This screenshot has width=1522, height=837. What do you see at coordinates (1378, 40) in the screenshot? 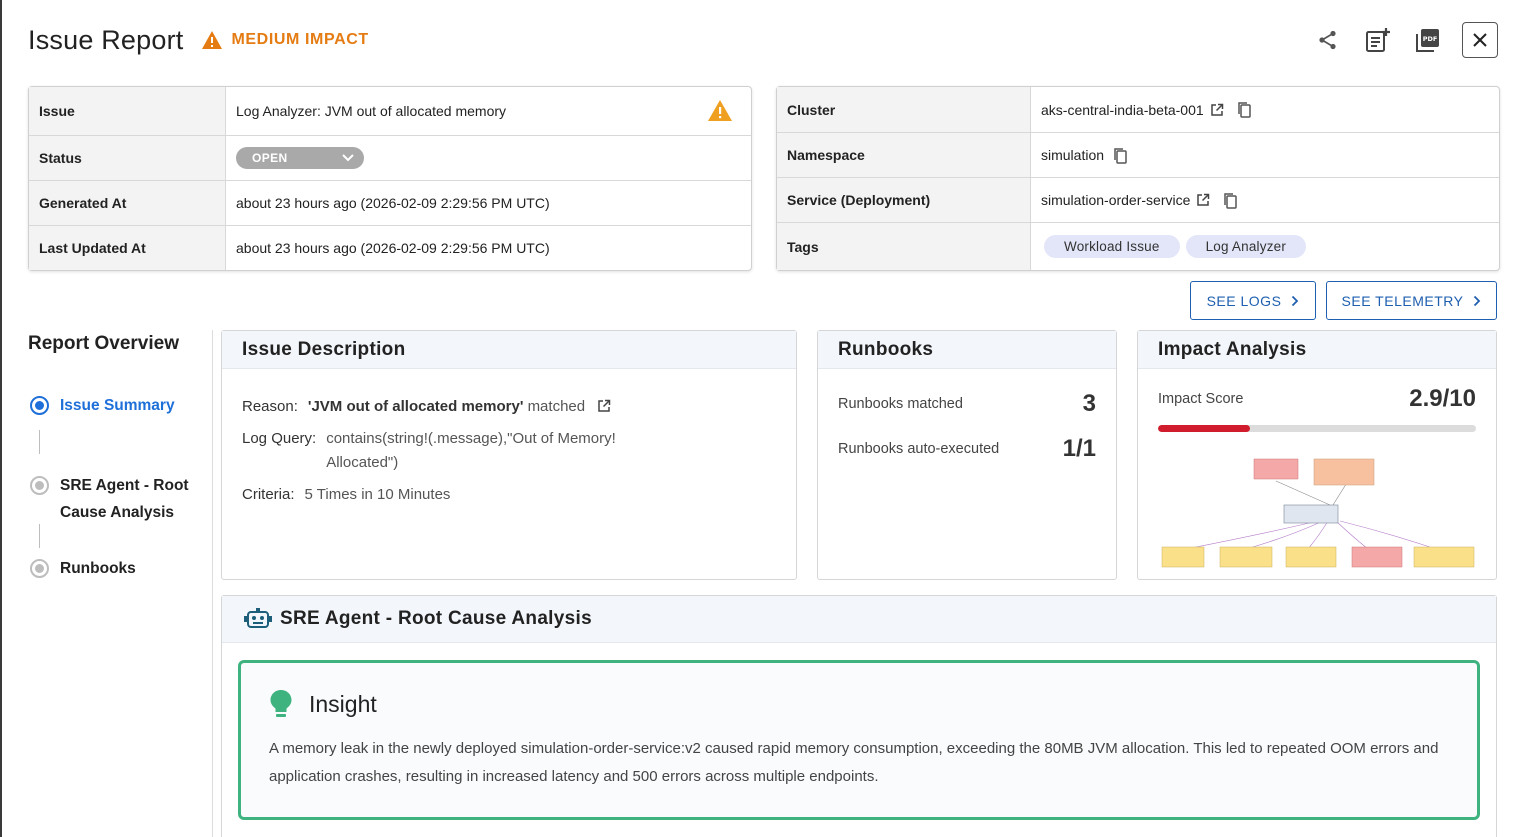
I see `add-note-icon` at bounding box center [1378, 40].